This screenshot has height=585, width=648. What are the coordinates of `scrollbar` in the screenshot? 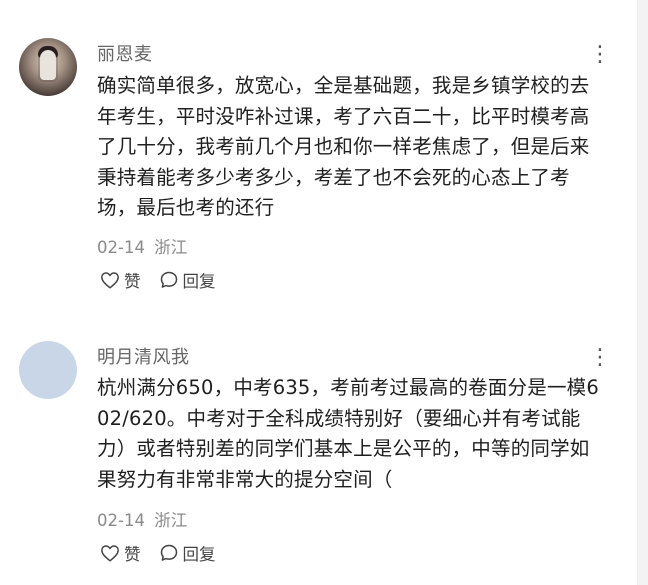 It's located at (642, 292).